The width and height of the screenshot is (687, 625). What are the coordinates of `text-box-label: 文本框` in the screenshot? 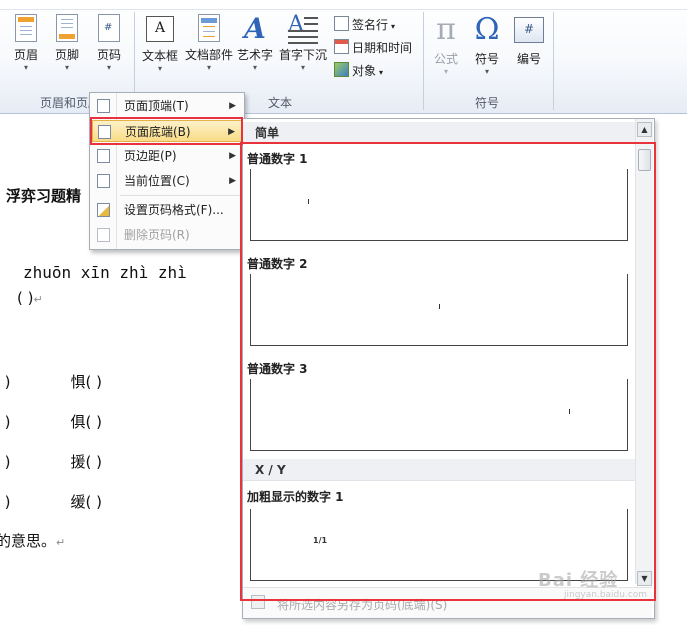 It's located at (159, 56).